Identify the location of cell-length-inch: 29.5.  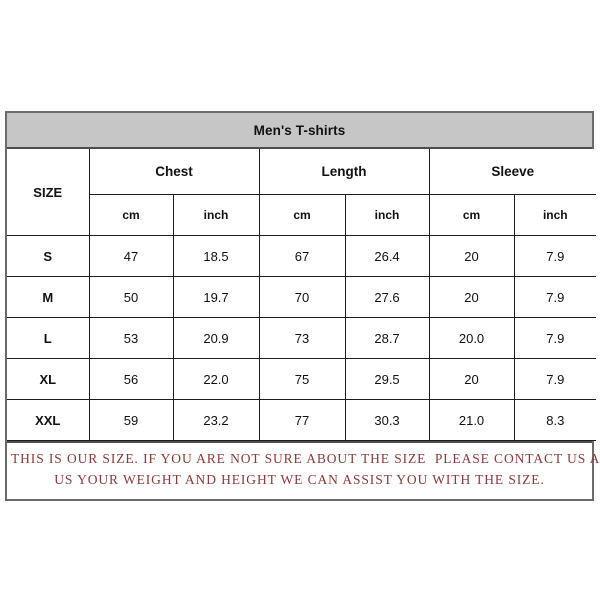
(387, 379).